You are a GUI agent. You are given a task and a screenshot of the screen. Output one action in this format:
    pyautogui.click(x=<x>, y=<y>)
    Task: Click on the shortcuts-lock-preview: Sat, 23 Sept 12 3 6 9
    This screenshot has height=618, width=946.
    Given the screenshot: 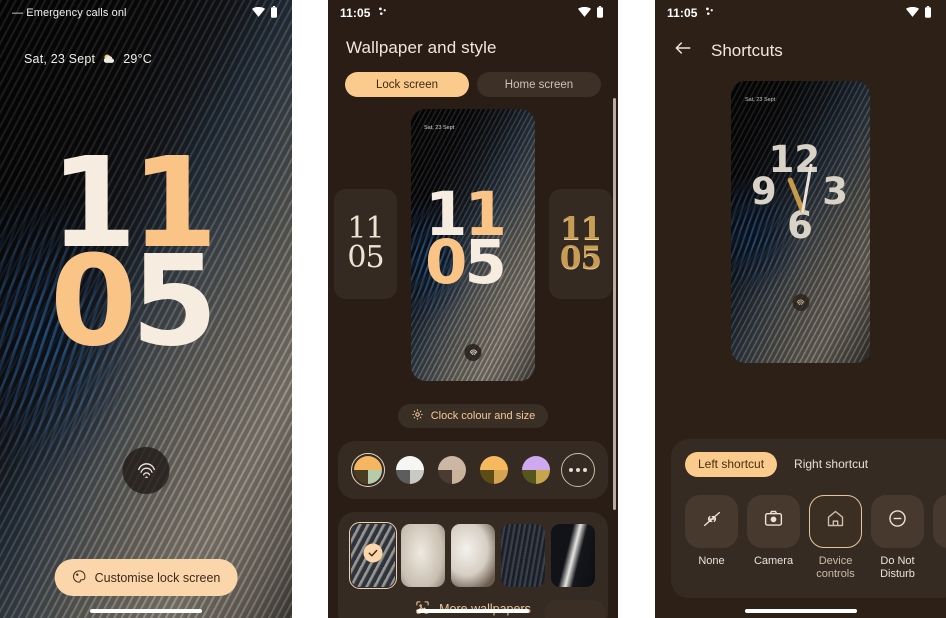 What is the action you would take?
    pyautogui.click(x=800, y=222)
    